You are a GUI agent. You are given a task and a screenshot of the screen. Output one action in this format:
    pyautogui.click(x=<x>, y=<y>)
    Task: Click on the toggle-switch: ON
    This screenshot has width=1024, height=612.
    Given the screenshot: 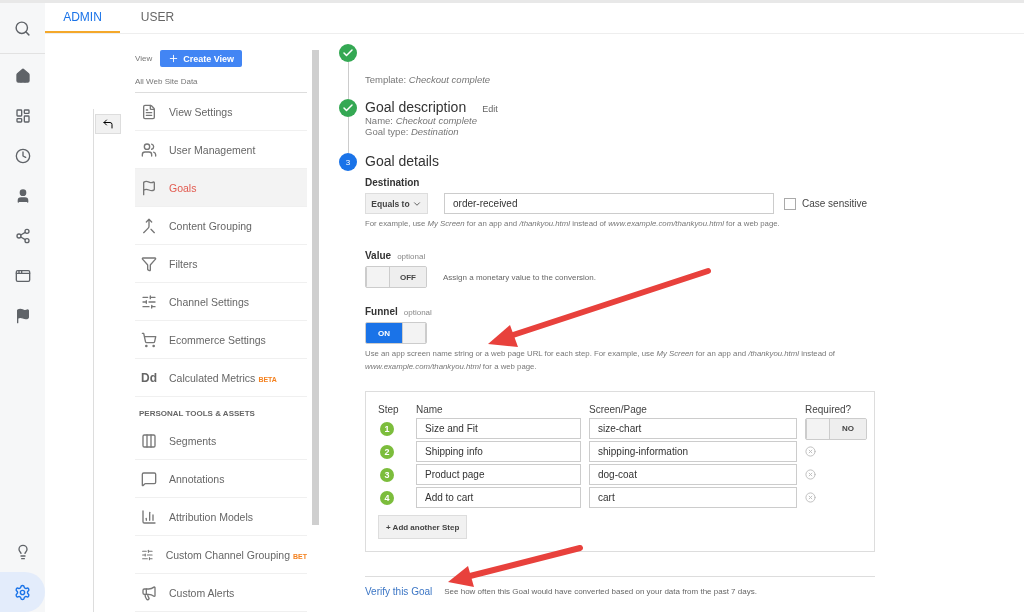 What is the action you would take?
    pyautogui.click(x=396, y=333)
    